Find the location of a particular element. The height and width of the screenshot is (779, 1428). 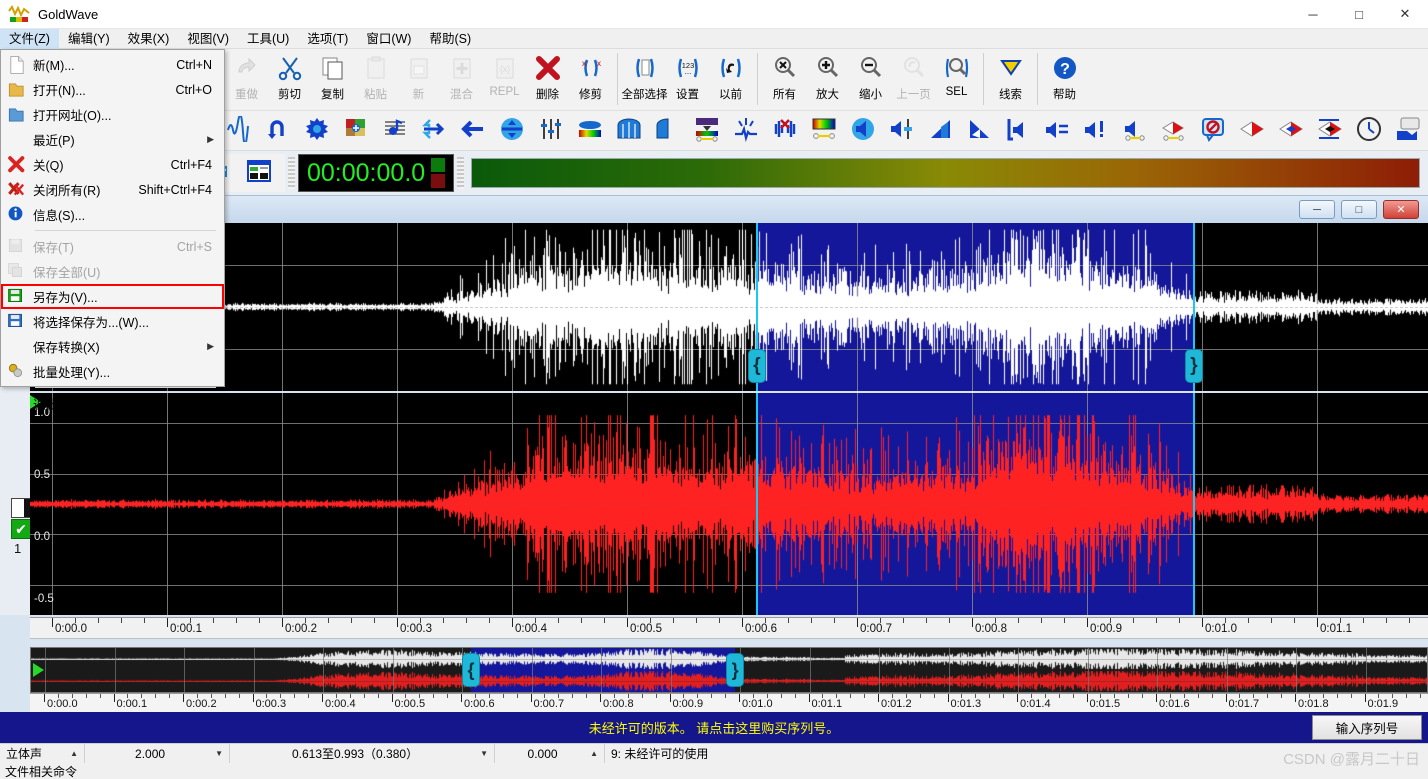

flange-button is located at coordinates (316, 131).